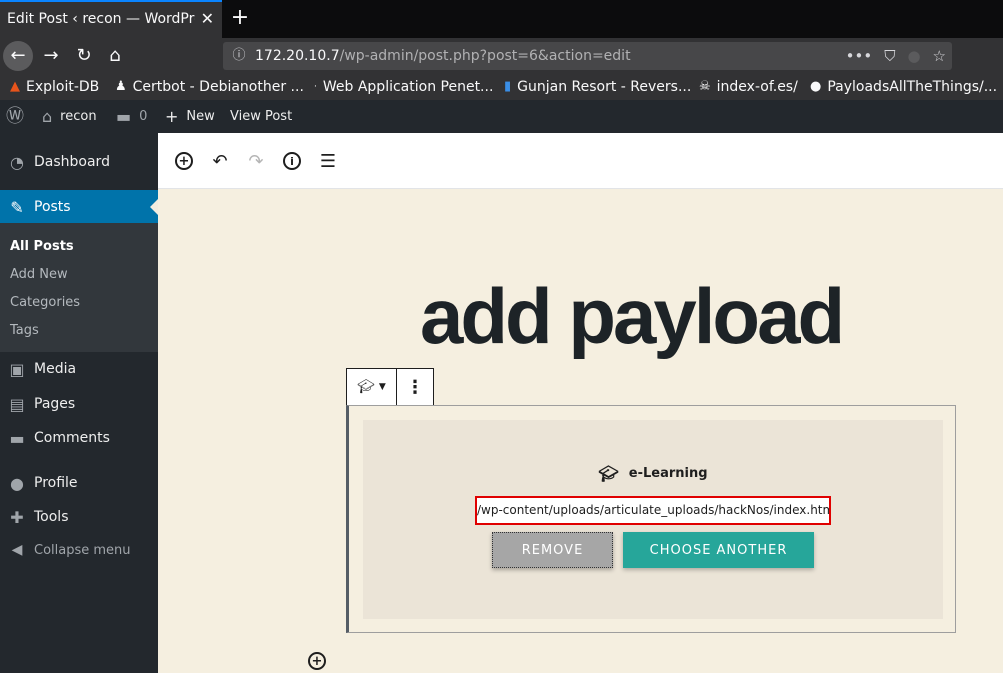 Image resolution: width=1003 pixels, height=673 pixels. What do you see at coordinates (15, 116) in the screenshot?
I see `wordpress-logo-icon: Ⓦ` at bounding box center [15, 116].